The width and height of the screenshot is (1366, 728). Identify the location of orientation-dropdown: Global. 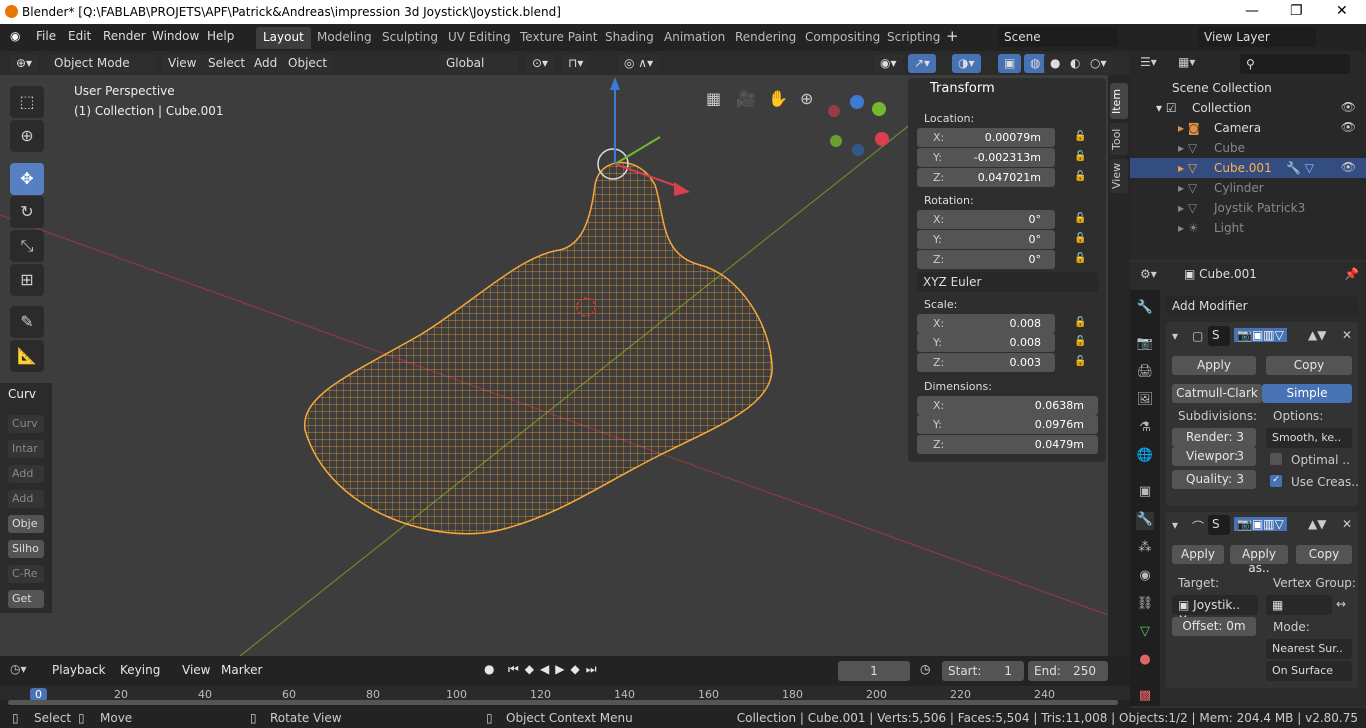
(479, 63).